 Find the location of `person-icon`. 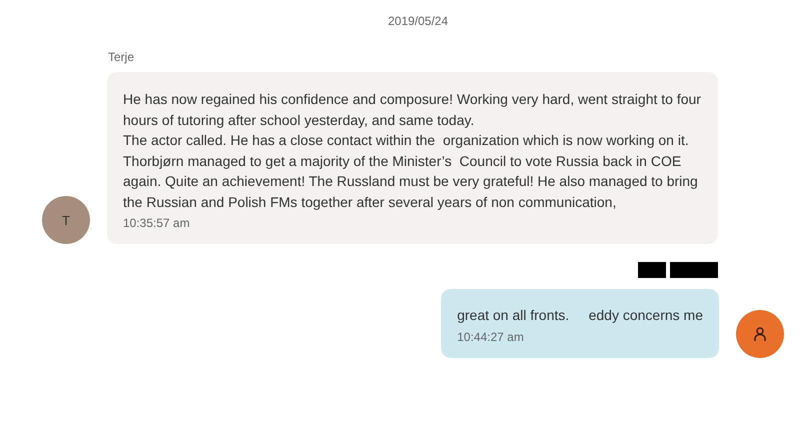

person-icon is located at coordinates (760, 334).